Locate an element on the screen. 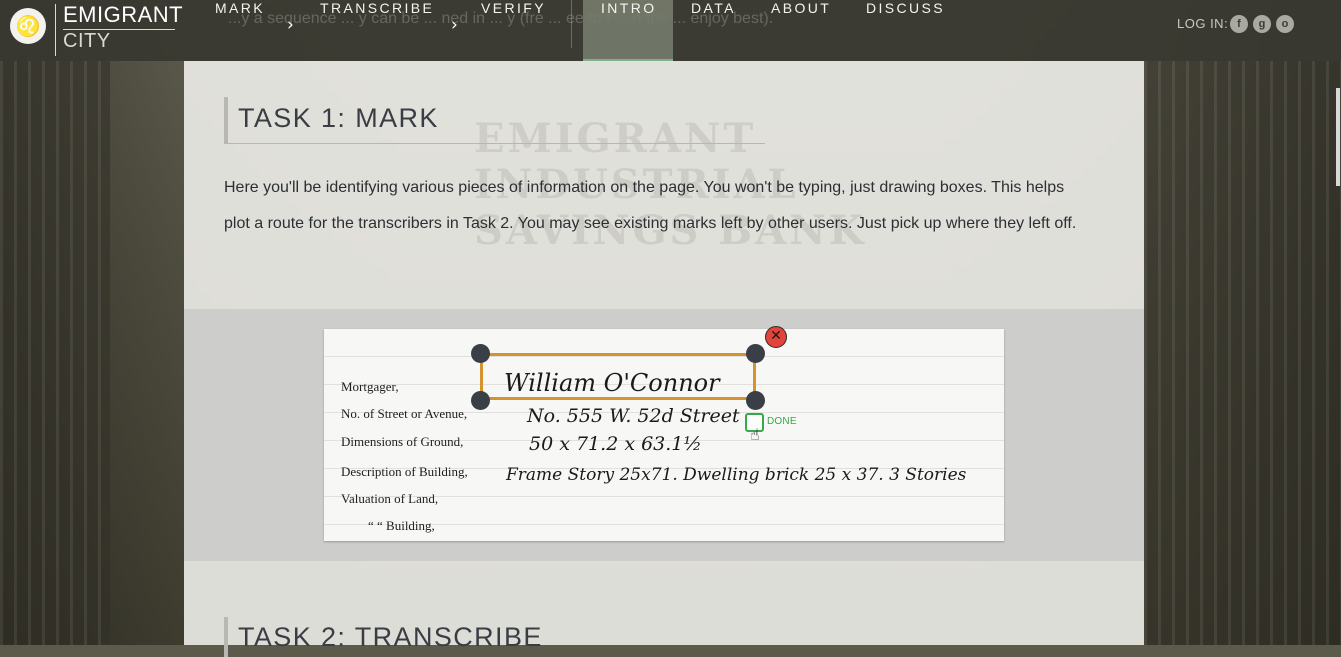 Image resolution: width=1341 pixels, height=657 pixels. hand-cursor-icon: ☝ is located at coordinates (755, 434).